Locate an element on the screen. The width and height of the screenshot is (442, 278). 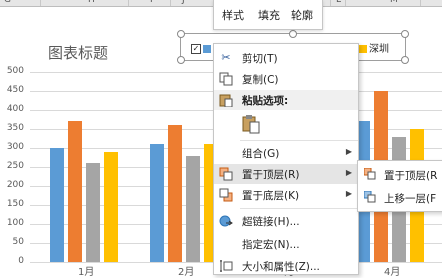
legend-label: 深圳 is located at coordinates (379, 49).